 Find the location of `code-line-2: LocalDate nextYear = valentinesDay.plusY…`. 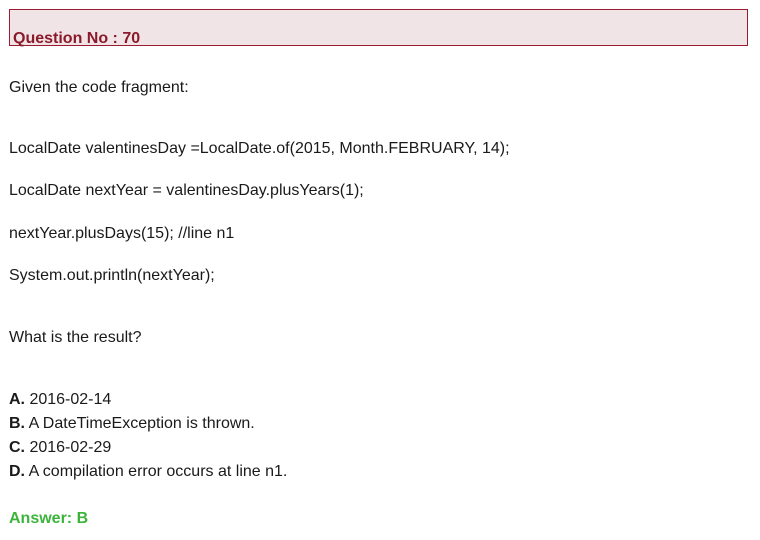

code-line-2: LocalDate nextYear = valentinesDay.plusY… is located at coordinates (186, 190).